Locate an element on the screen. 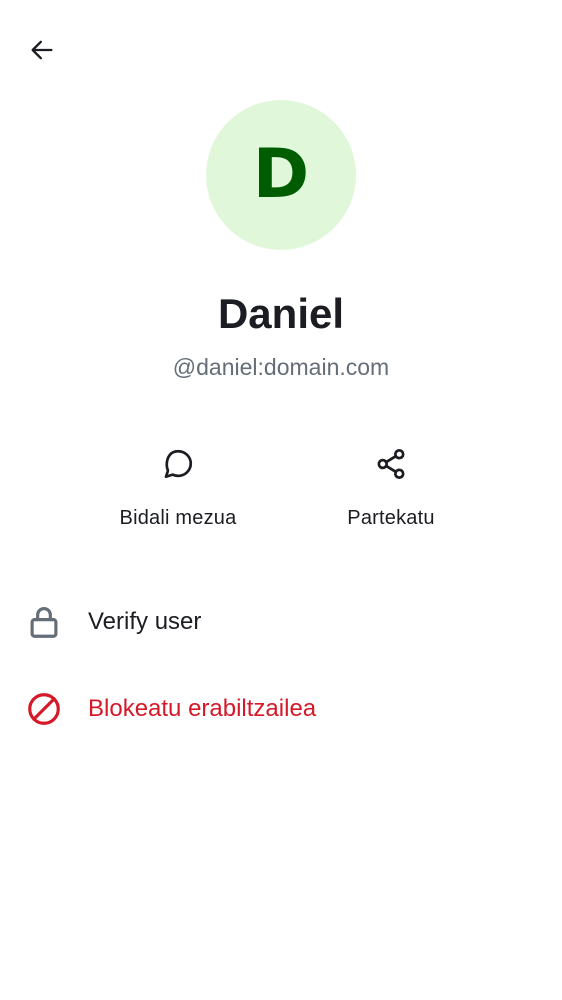 The width and height of the screenshot is (562, 1000). avatar: D is located at coordinates (281, 175).